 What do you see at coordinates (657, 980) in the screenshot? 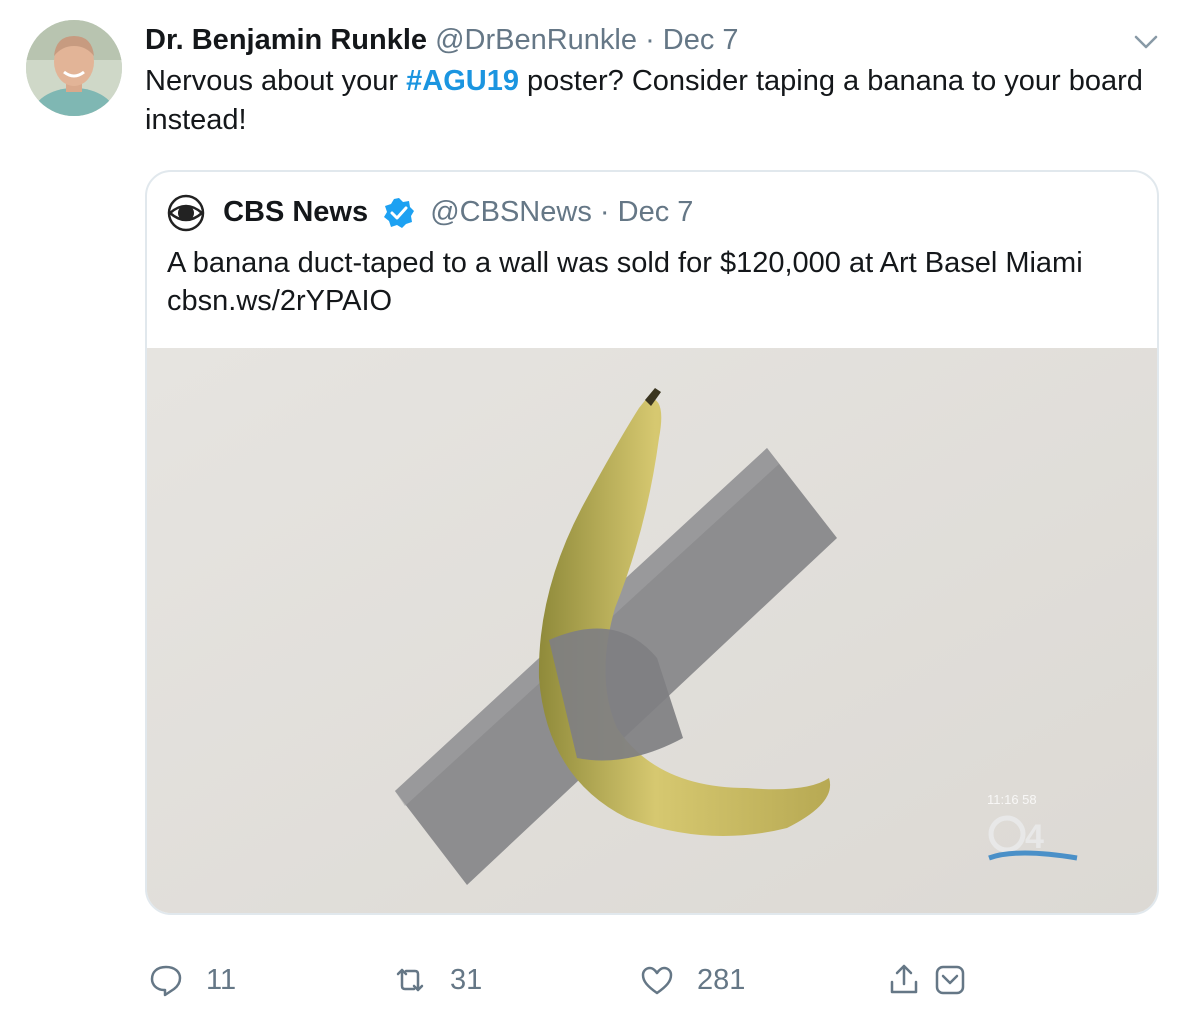
I see `heart-icon` at bounding box center [657, 980].